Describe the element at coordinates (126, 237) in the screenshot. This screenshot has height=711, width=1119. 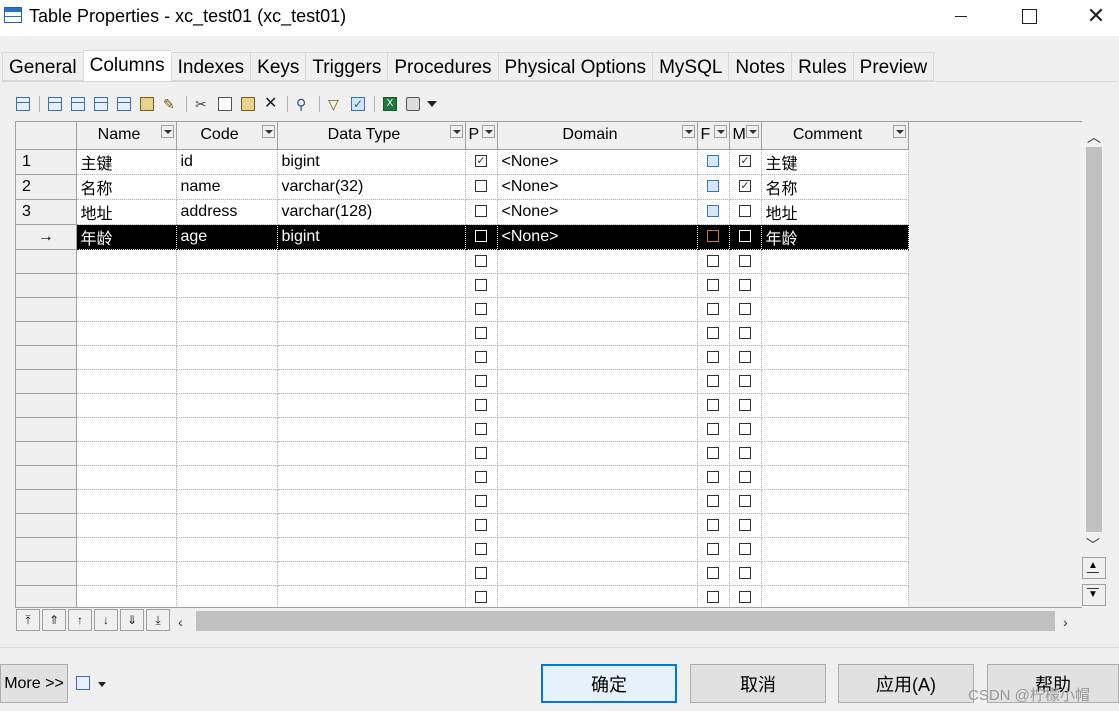
I see `cell-name: 年龄` at that location.